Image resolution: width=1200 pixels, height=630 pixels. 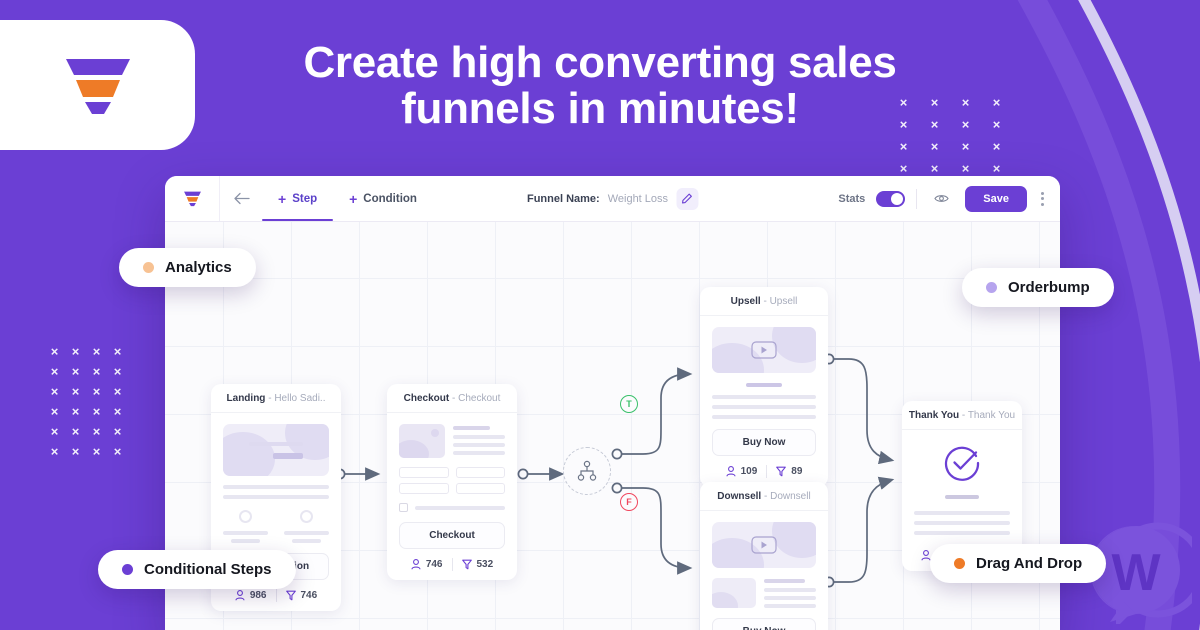 I want to click on success-check-icon, so click(x=962, y=463).